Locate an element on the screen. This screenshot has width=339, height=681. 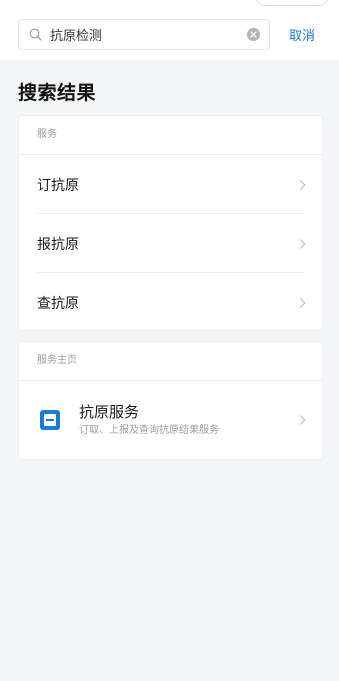
service-item-label: 查抗原 is located at coordinates (58, 303).